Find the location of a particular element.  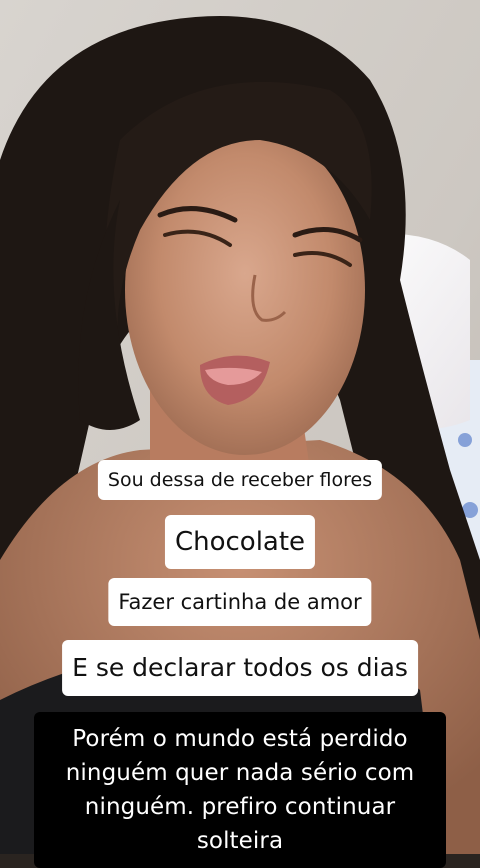

caption-receive-flowers: Sou dessa de receber flores is located at coordinates (240, 480).